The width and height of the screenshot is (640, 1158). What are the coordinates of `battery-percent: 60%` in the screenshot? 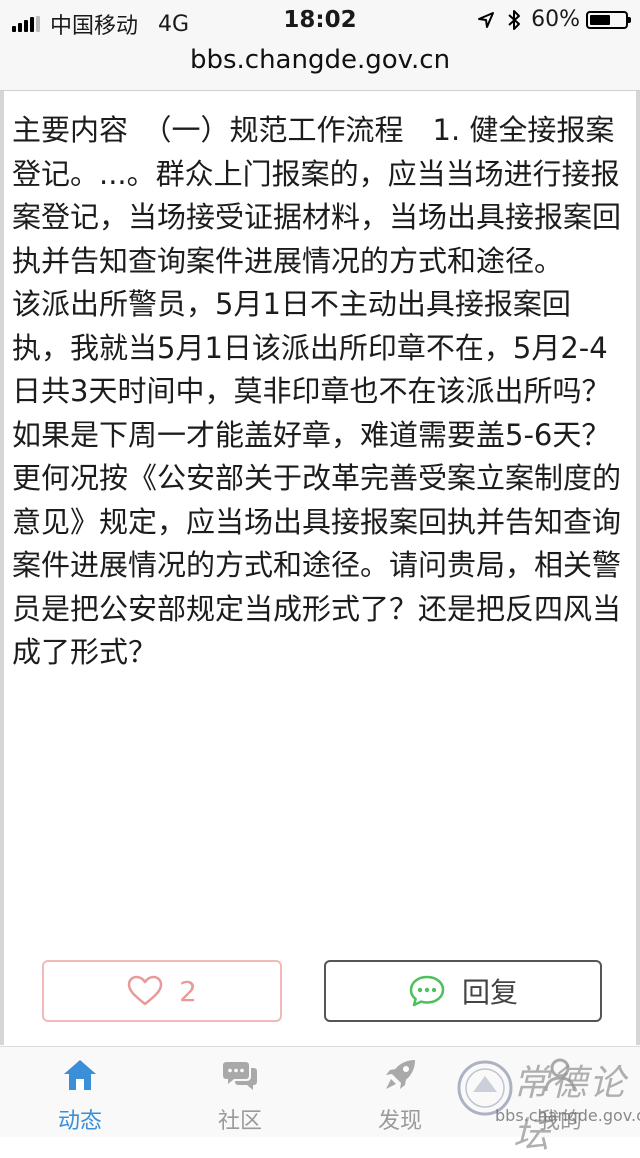 It's located at (555, 19).